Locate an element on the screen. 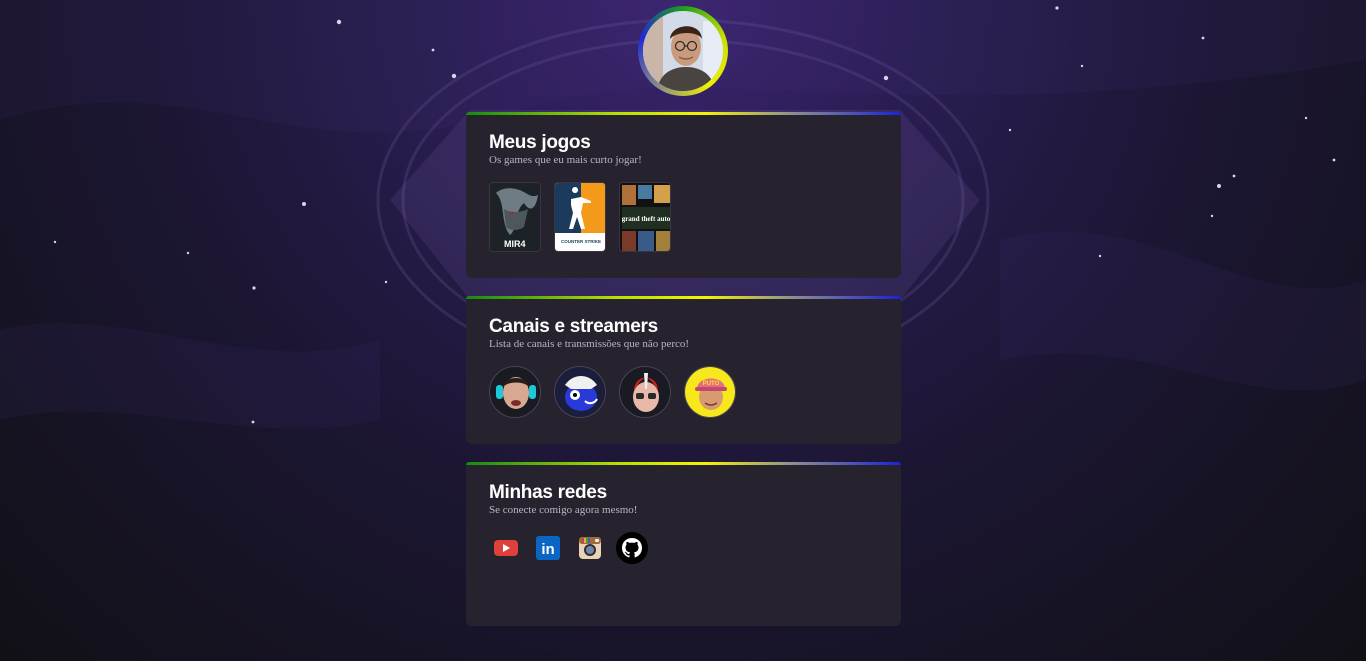 This screenshot has height=661, width=1366. linkedin-label: in is located at coordinates (547, 549).